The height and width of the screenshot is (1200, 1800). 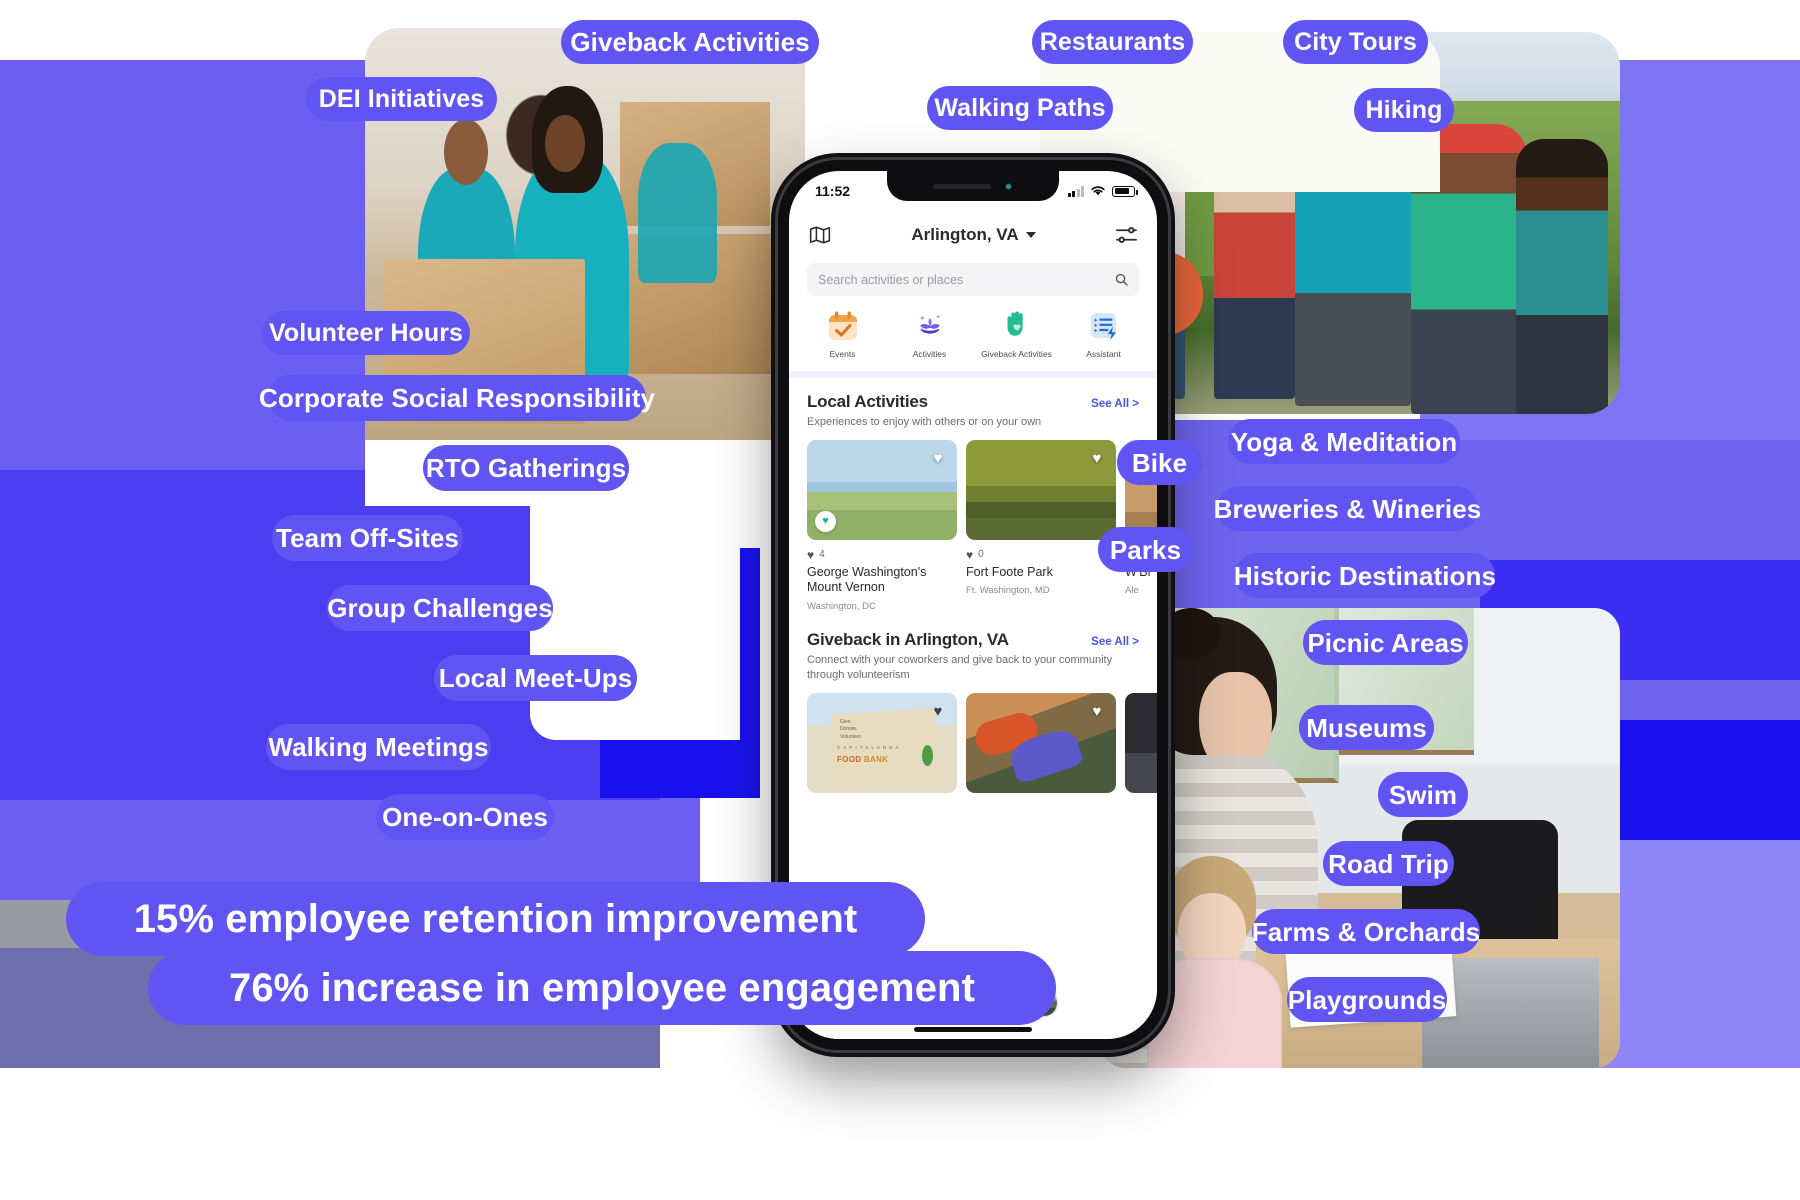 I want to click on pill-breweries-wineries: Breweries & Wineries, so click(x=1347, y=508).